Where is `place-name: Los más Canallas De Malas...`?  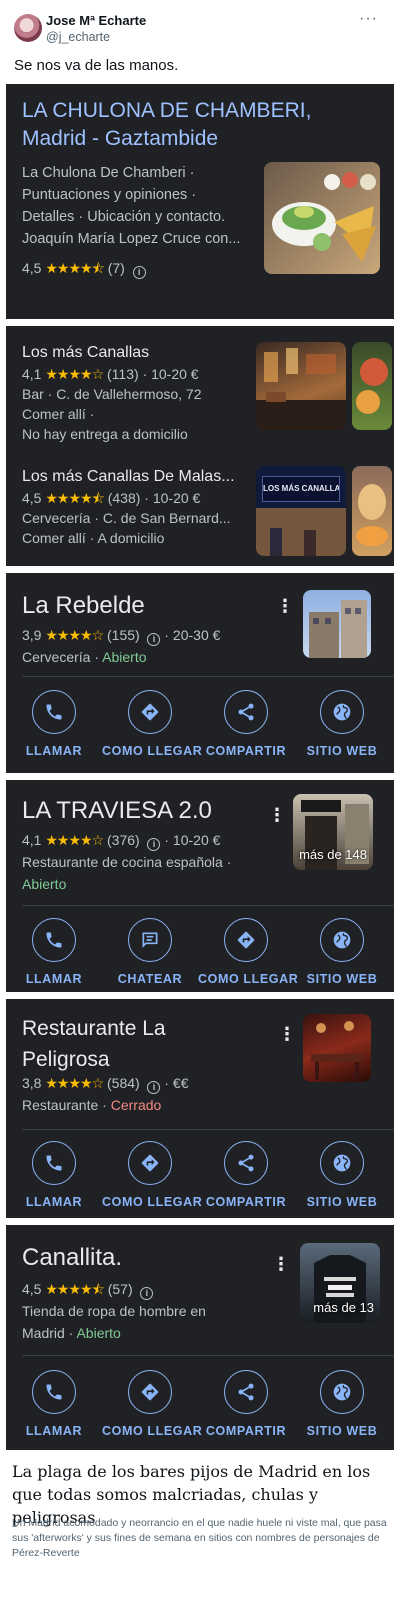
place-name: Los más Canallas De Malas... is located at coordinates (138, 477).